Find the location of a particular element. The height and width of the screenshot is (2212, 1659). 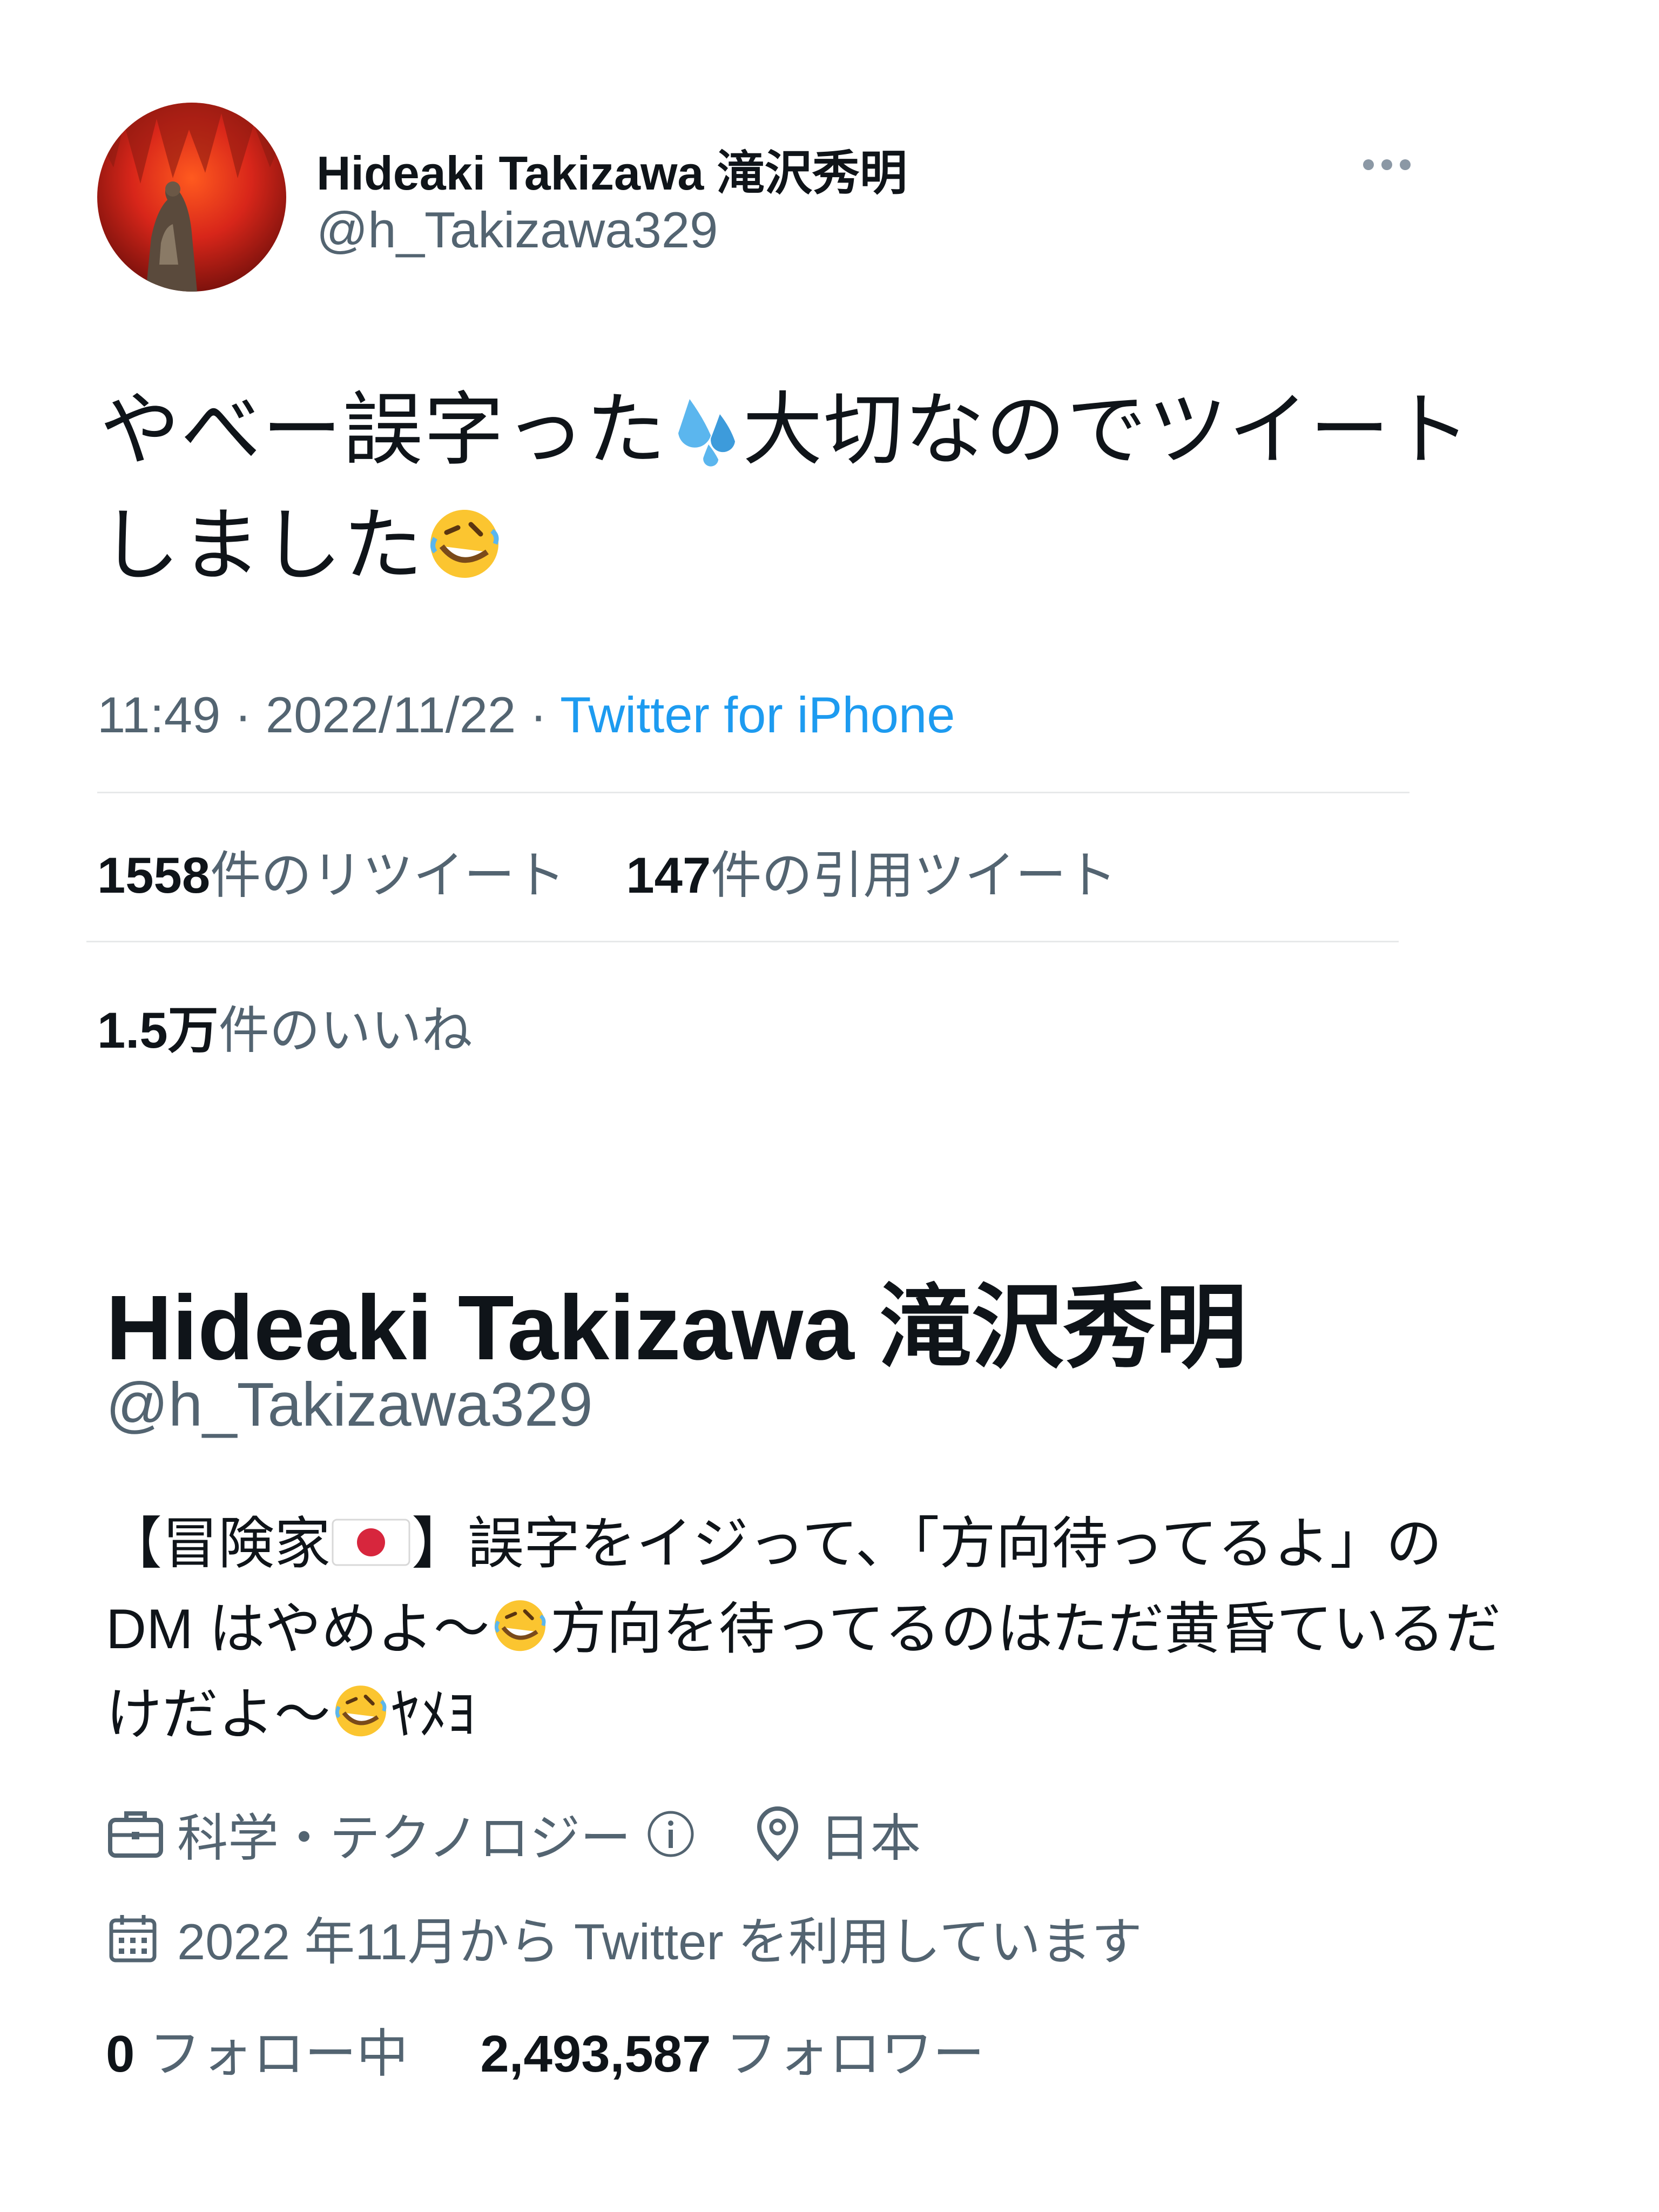

location-pin-icon is located at coordinates (778, 1834).